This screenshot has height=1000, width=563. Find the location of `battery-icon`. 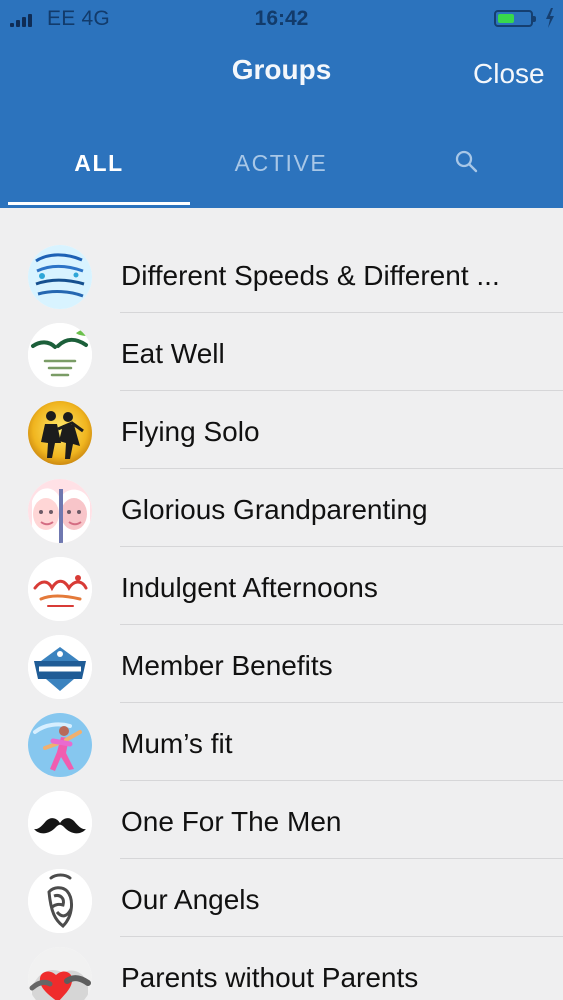

battery-icon is located at coordinates (515, 18).